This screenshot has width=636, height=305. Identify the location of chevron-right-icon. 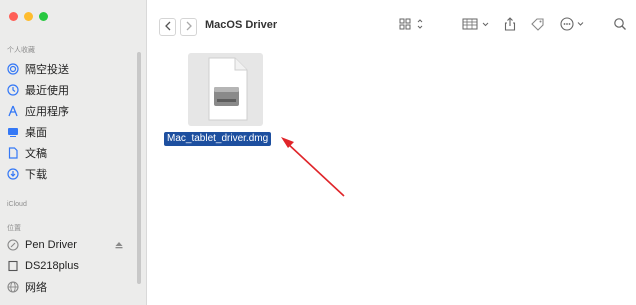
(189, 27).